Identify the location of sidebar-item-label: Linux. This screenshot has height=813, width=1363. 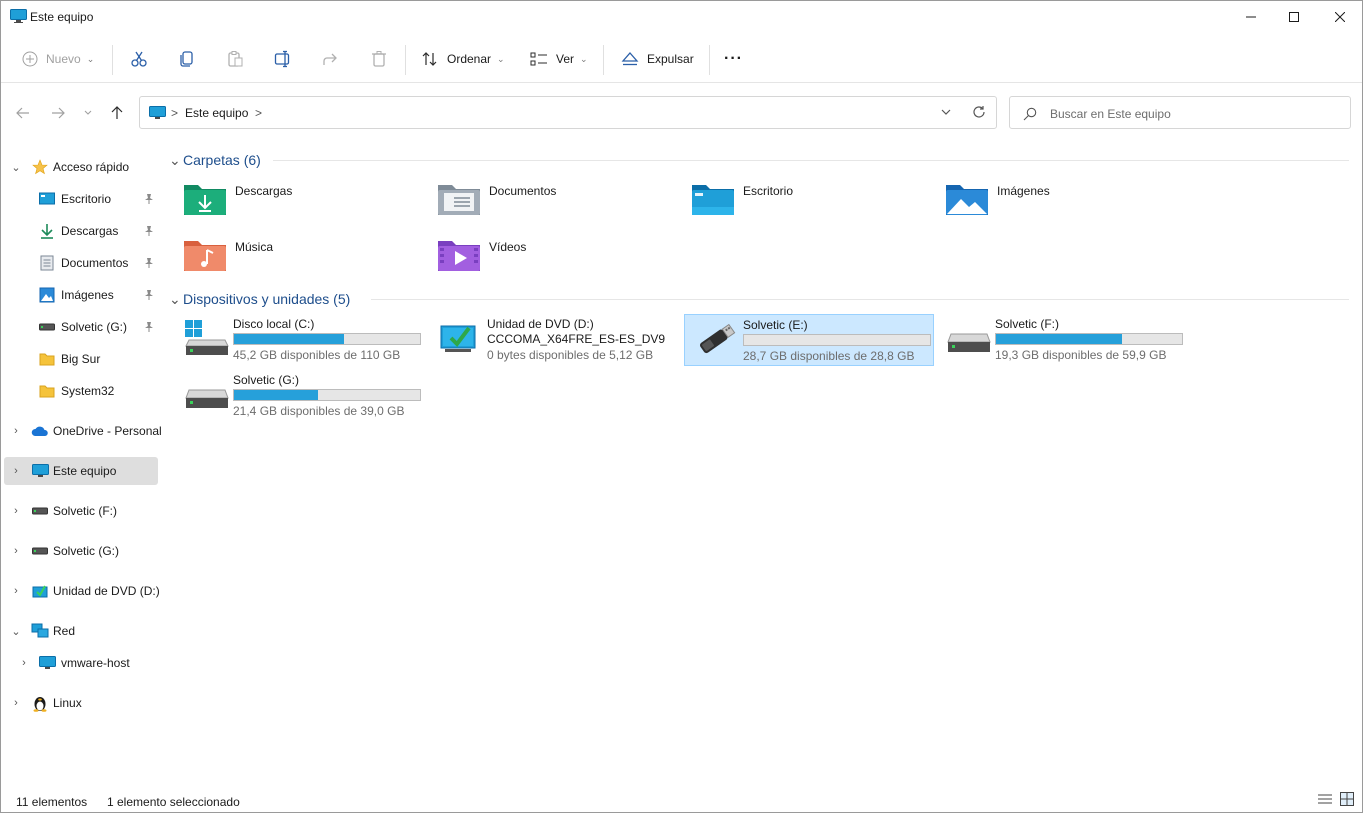
(67, 703).